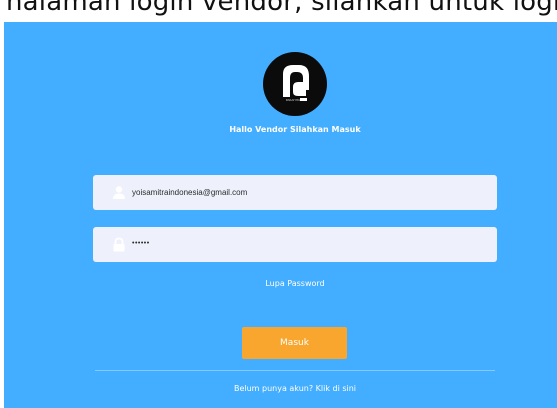 This screenshot has height=408, width=557. What do you see at coordinates (295, 129) in the screenshot?
I see `greeting-title: Hallo Vendor Silahkan Masuk` at bounding box center [295, 129].